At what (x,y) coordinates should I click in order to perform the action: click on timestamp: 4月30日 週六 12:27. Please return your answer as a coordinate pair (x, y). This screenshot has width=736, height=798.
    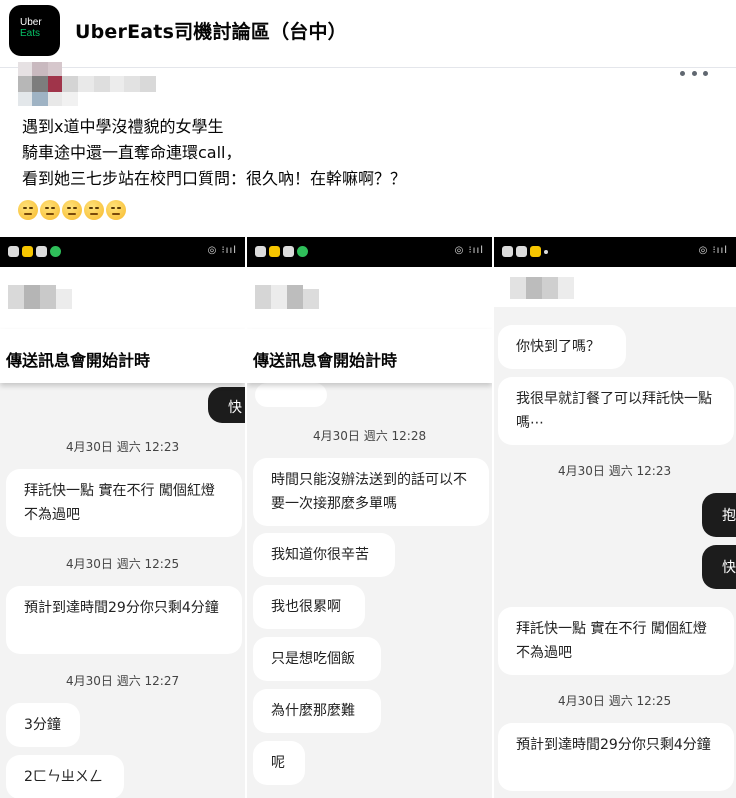
    Looking at the image, I should click on (123, 681).